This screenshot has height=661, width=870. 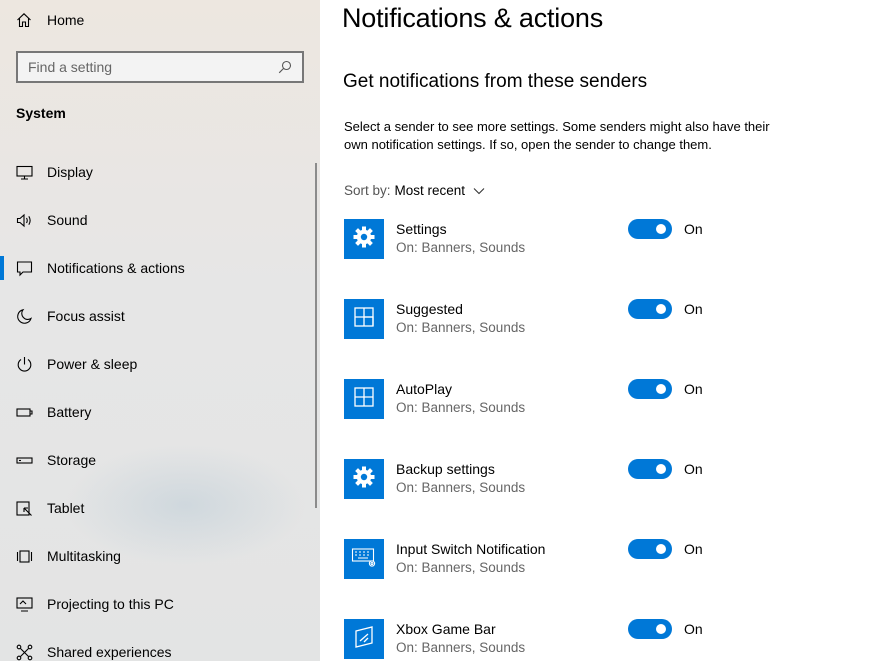 What do you see at coordinates (92, 364) in the screenshot?
I see `sidebar-item-label: Power & sleep` at bounding box center [92, 364].